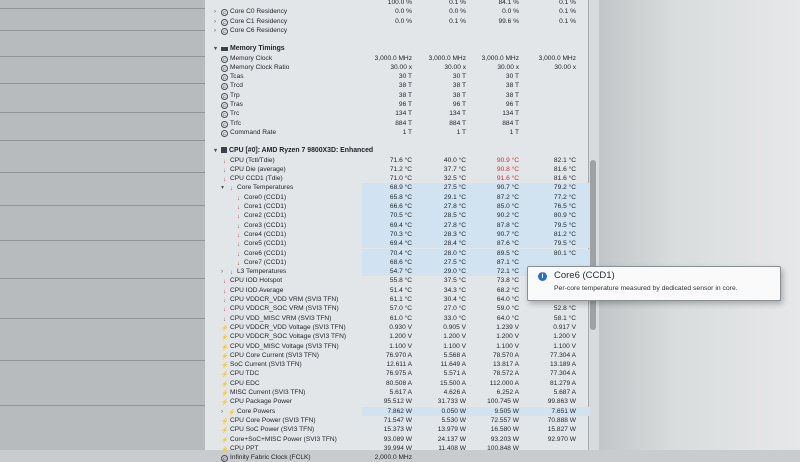 The height and width of the screenshot is (462, 800). Describe the element at coordinates (564, 206) in the screenshot. I see `average-value: 76.5 °C` at that location.